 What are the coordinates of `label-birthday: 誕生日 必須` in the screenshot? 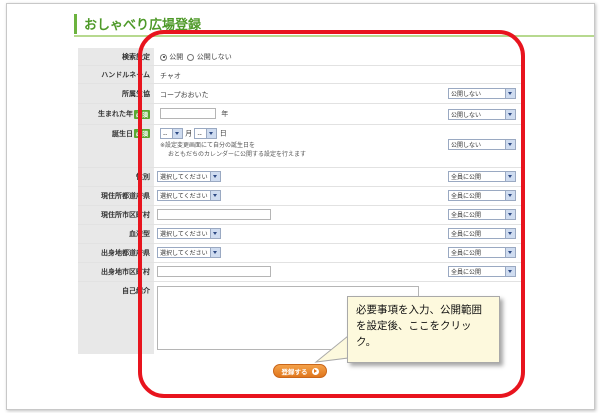 It's located at (116, 146).